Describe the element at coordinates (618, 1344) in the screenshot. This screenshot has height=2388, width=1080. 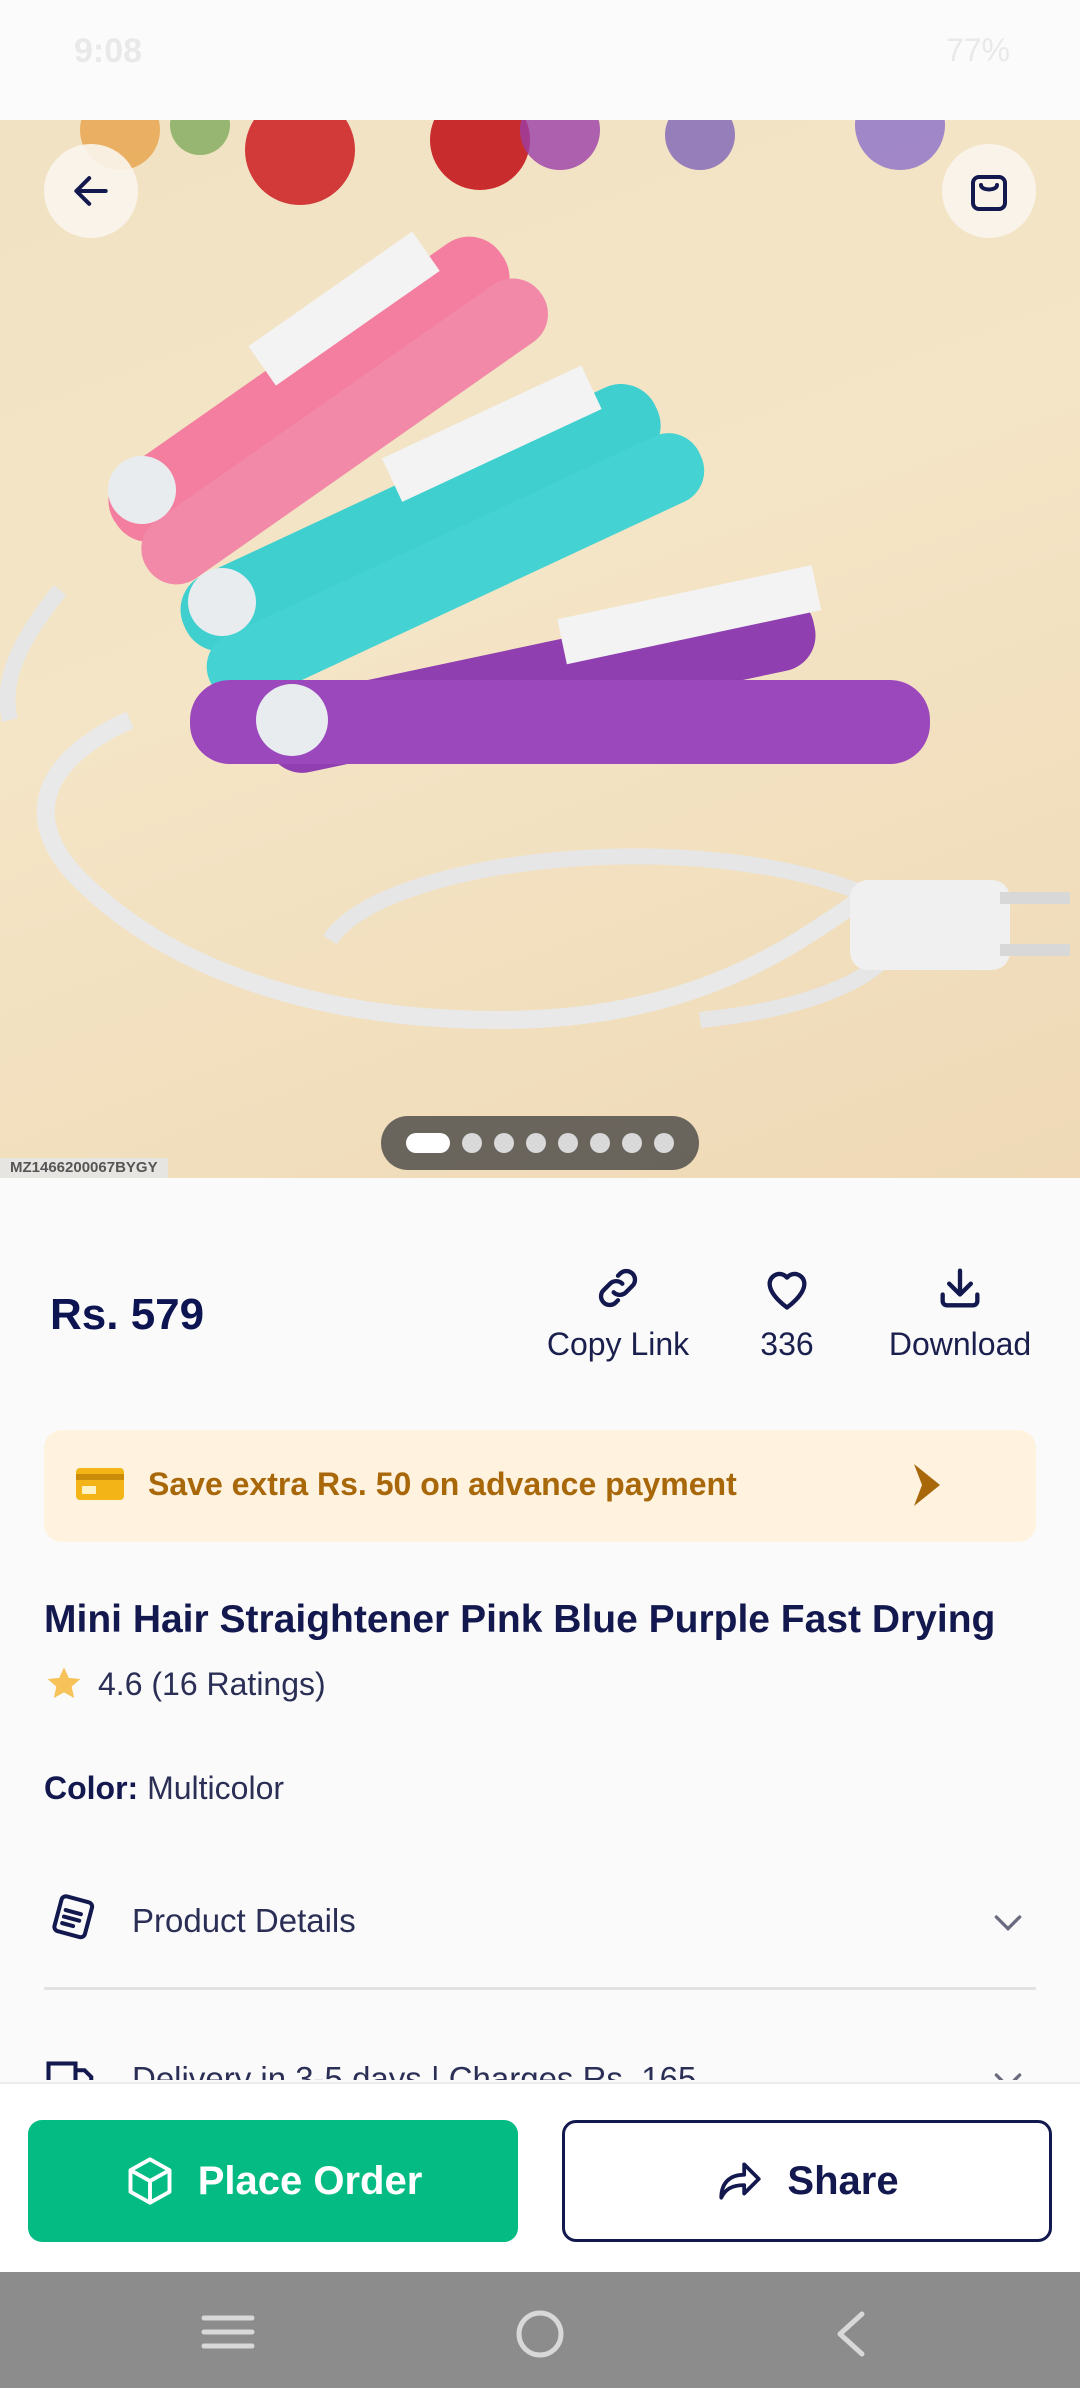
I see `copy-link-label: Copy Link` at that location.